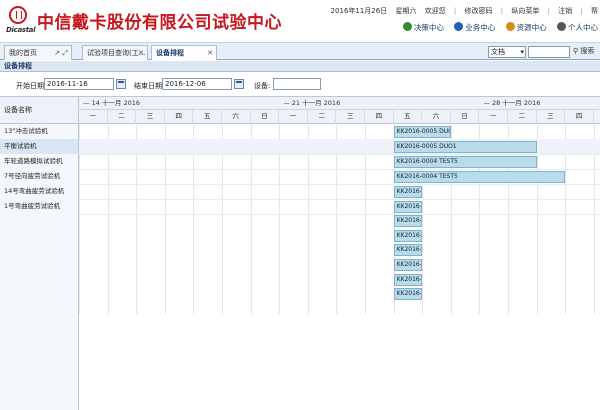  Describe the element at coordinates (170, 53) in the screenshot. I see `tab-label: 设备排程` at that location.